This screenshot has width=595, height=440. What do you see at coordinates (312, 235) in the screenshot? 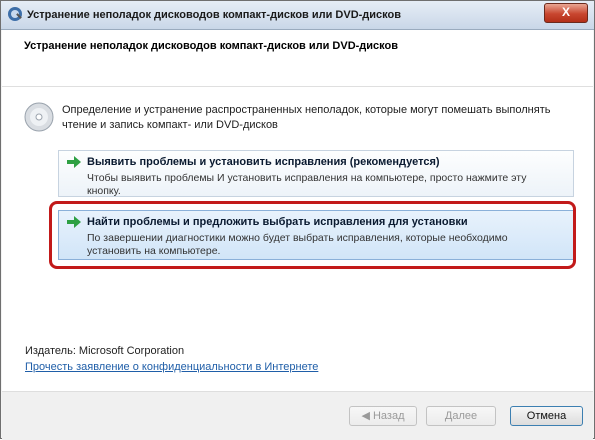
I see `red-highlight-box` at bounding box center [312, 235].